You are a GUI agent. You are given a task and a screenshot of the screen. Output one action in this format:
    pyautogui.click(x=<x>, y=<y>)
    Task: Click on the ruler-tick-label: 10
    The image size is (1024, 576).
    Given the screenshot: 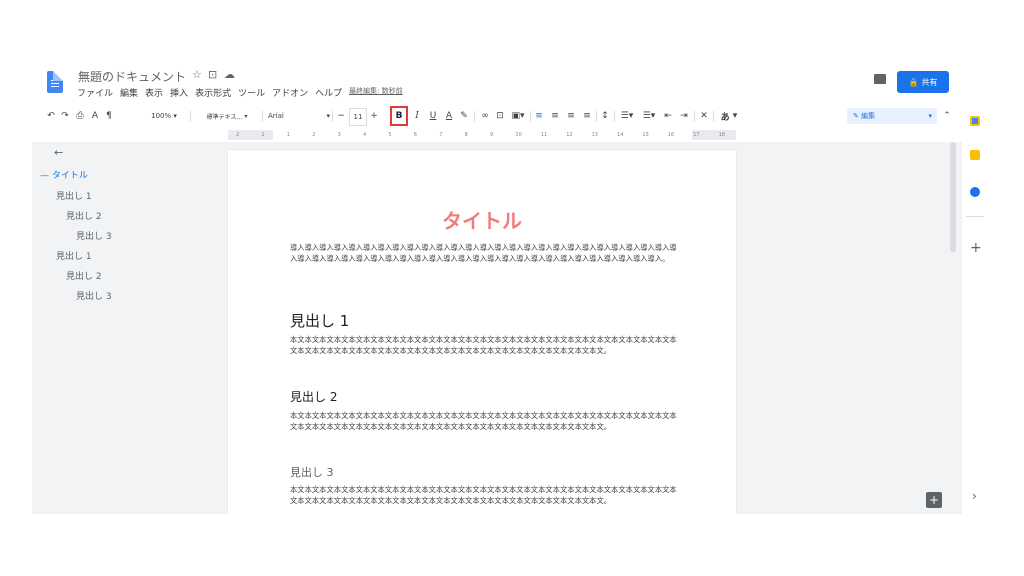 What is the action you would take?
    pyautogui.click(x=518, y=135)
    